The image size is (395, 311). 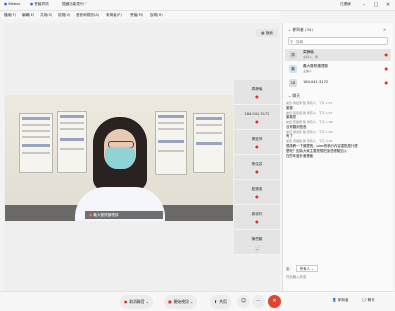 I want to click on menu-file: 檔案(F), so click(x=10, y=15).